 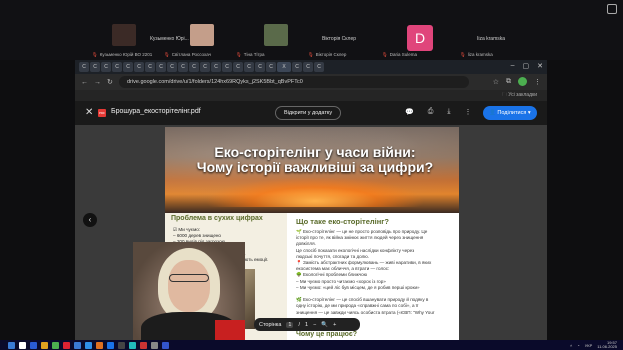 I want to click on zoom-out-icon: −, so click(x=314, y=325).